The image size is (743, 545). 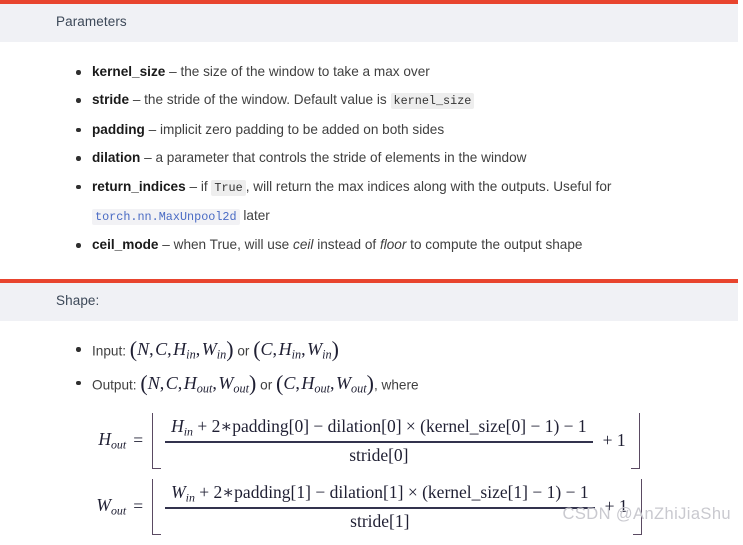 What do you see at coordinates (496, 245) in the screenshot?
I see `param-description-after: to compute the output shape` at bounding box center [496, 245].